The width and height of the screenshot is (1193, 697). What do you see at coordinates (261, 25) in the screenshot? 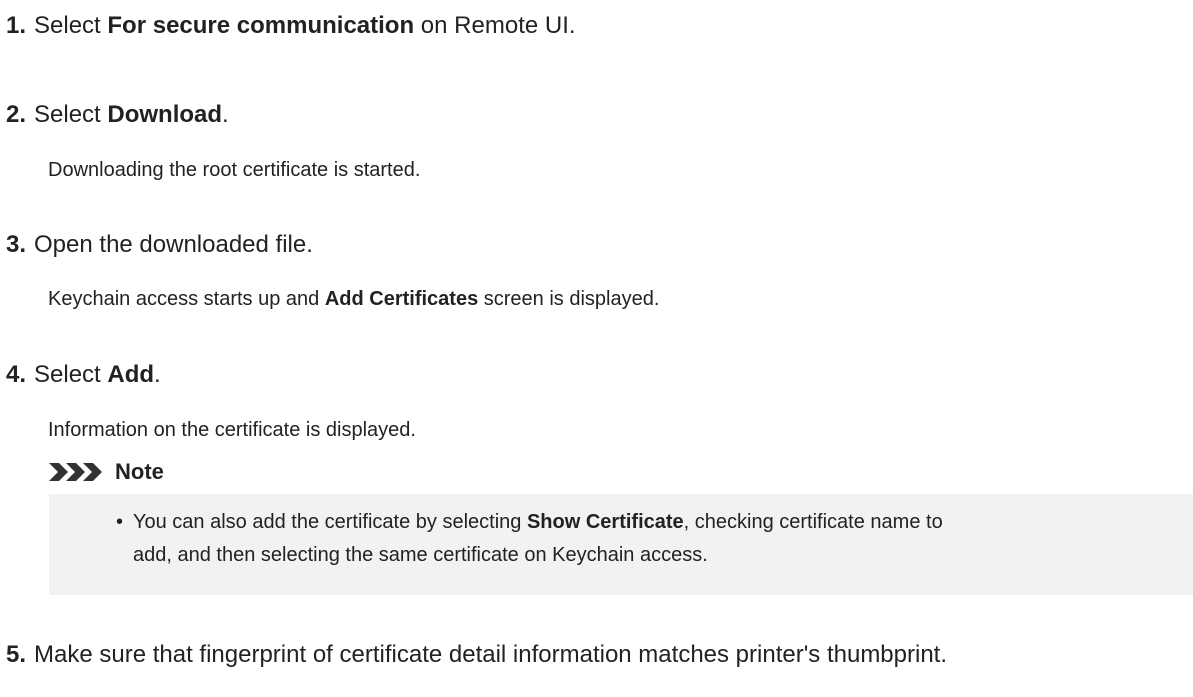
I see `ui-term: For secure communication` at bounding box center [261, 25].